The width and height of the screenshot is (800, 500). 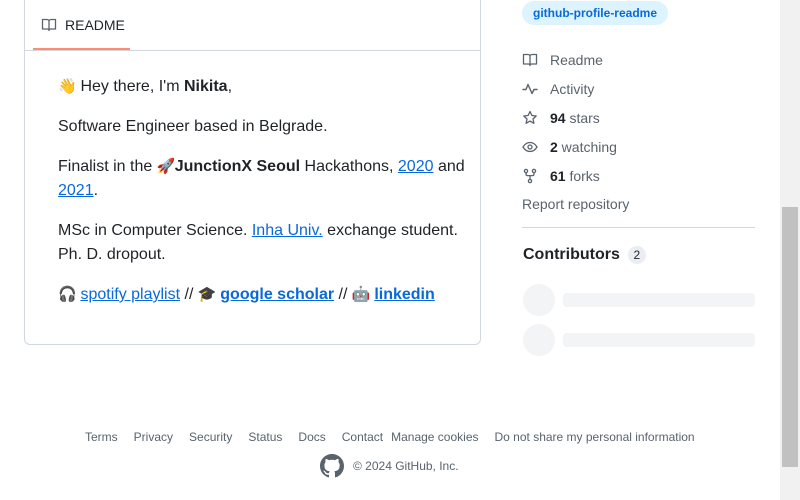 What do you see at coordinates (639, 204) in the screenshot?
I see `report-repository-link: Report repository` at bounding box center [639, 204].